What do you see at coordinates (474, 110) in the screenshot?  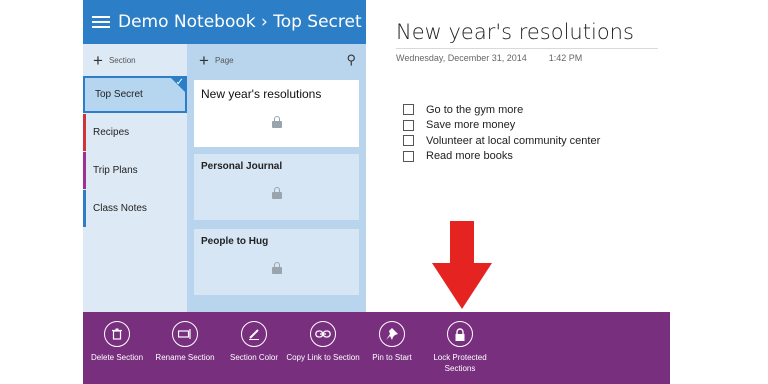 I see `todo-text: Go to the gym more` at bounding box center [474, 110].